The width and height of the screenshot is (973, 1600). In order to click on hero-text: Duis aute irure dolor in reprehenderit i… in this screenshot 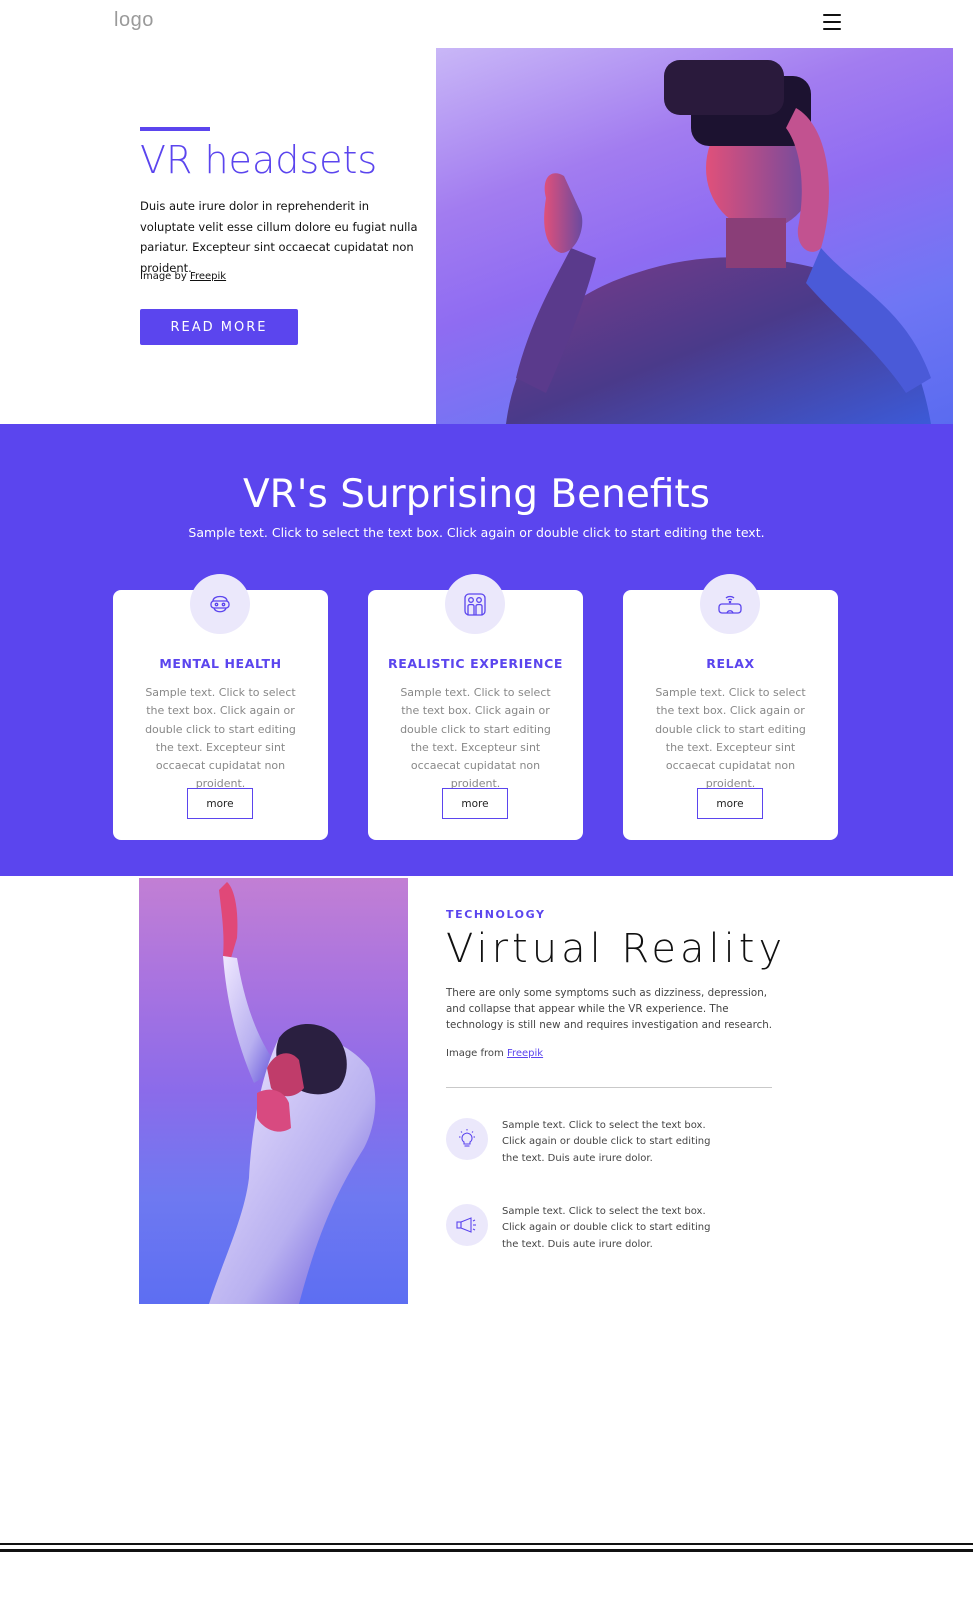, I will do `click(279, 237)`.